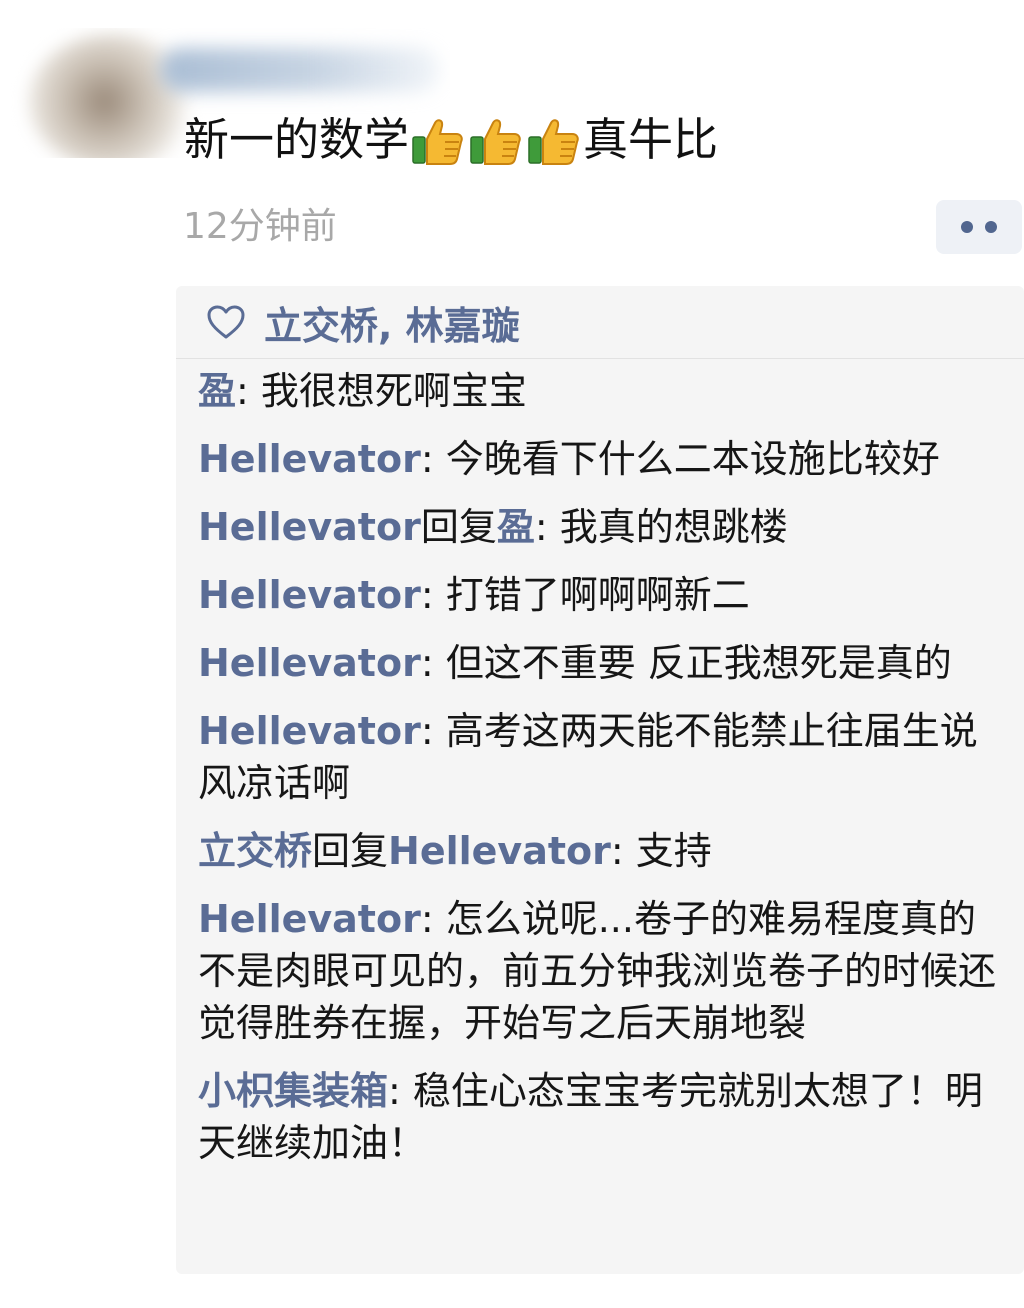 The height and width of the screenshot is (1308, 1024). I want to click on comment-text: 我真的想跳楼, so click(673, 527).